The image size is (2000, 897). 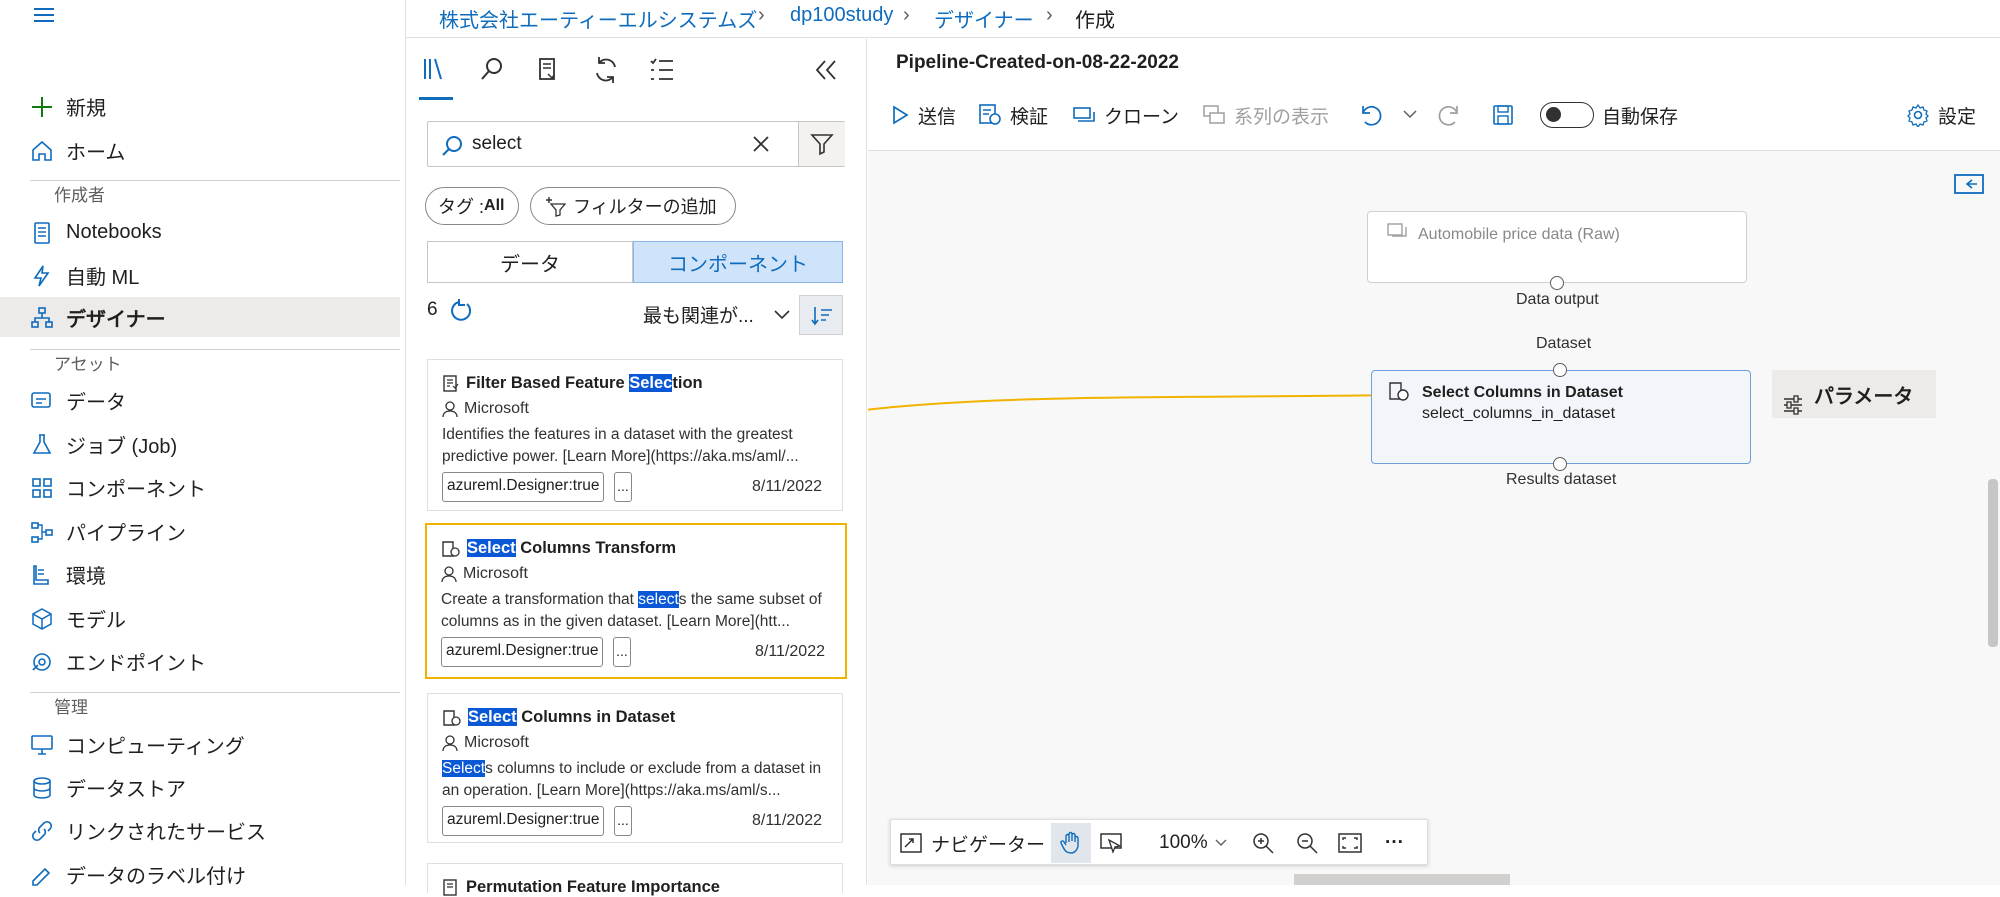 What do you see at coordinates (200, 317) in the screenshot?
I see `nav-designer: デザイナー` at bounding box center [200, 317].